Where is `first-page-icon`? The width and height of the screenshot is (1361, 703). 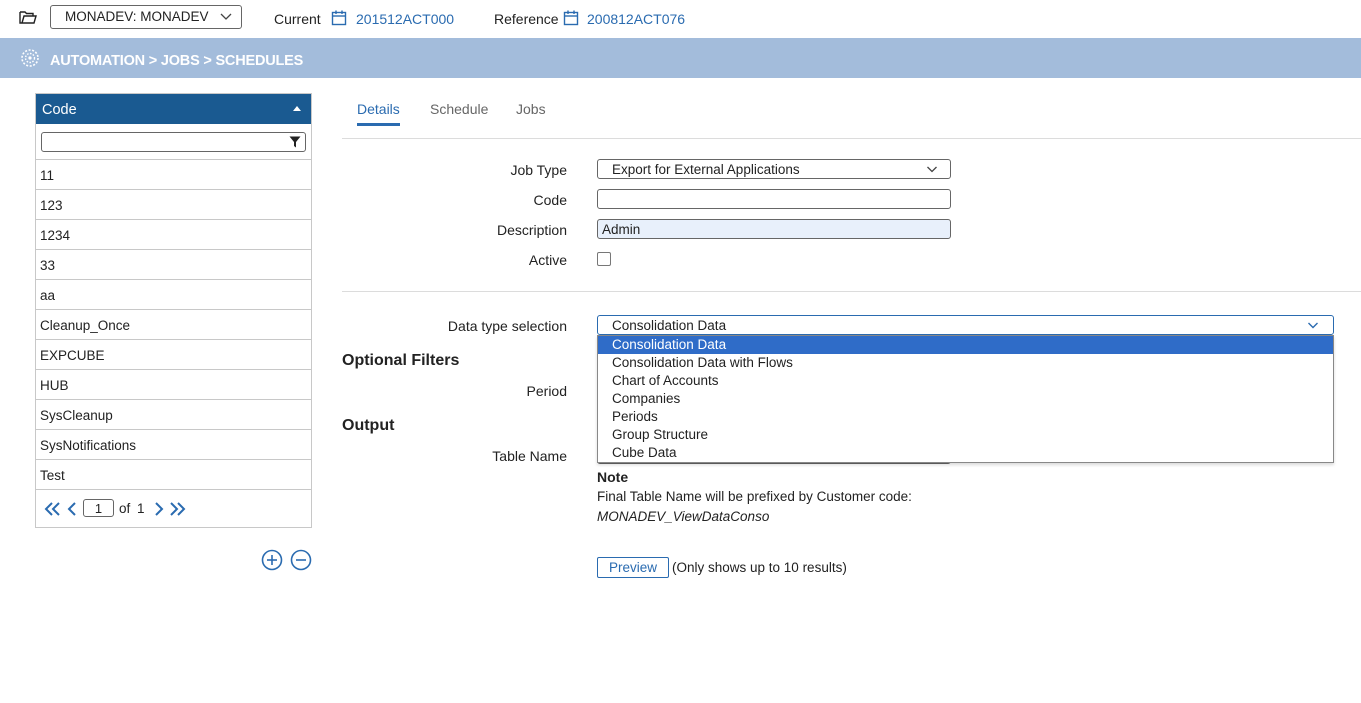 first-page-icon is located at coordinates (53, 509).